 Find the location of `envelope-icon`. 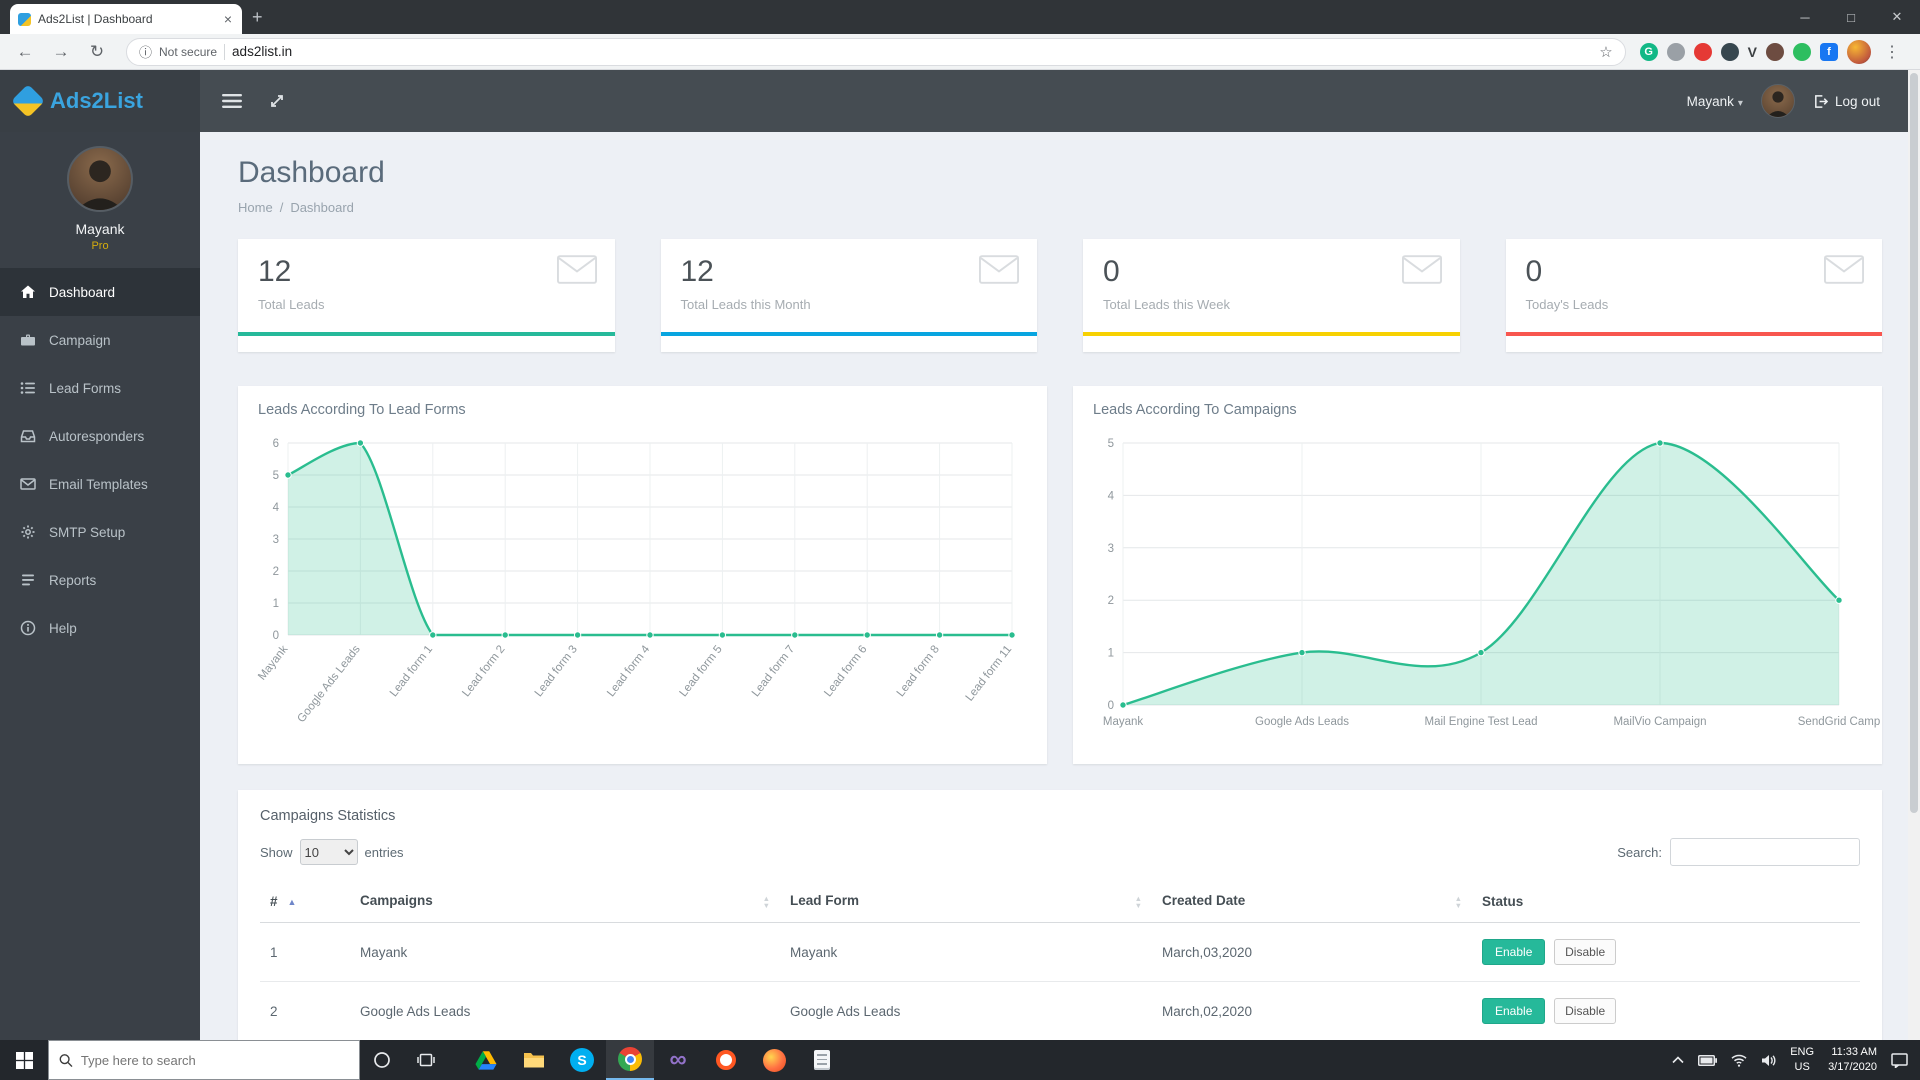

envelope-icon is located at coordinates (1844, 269).